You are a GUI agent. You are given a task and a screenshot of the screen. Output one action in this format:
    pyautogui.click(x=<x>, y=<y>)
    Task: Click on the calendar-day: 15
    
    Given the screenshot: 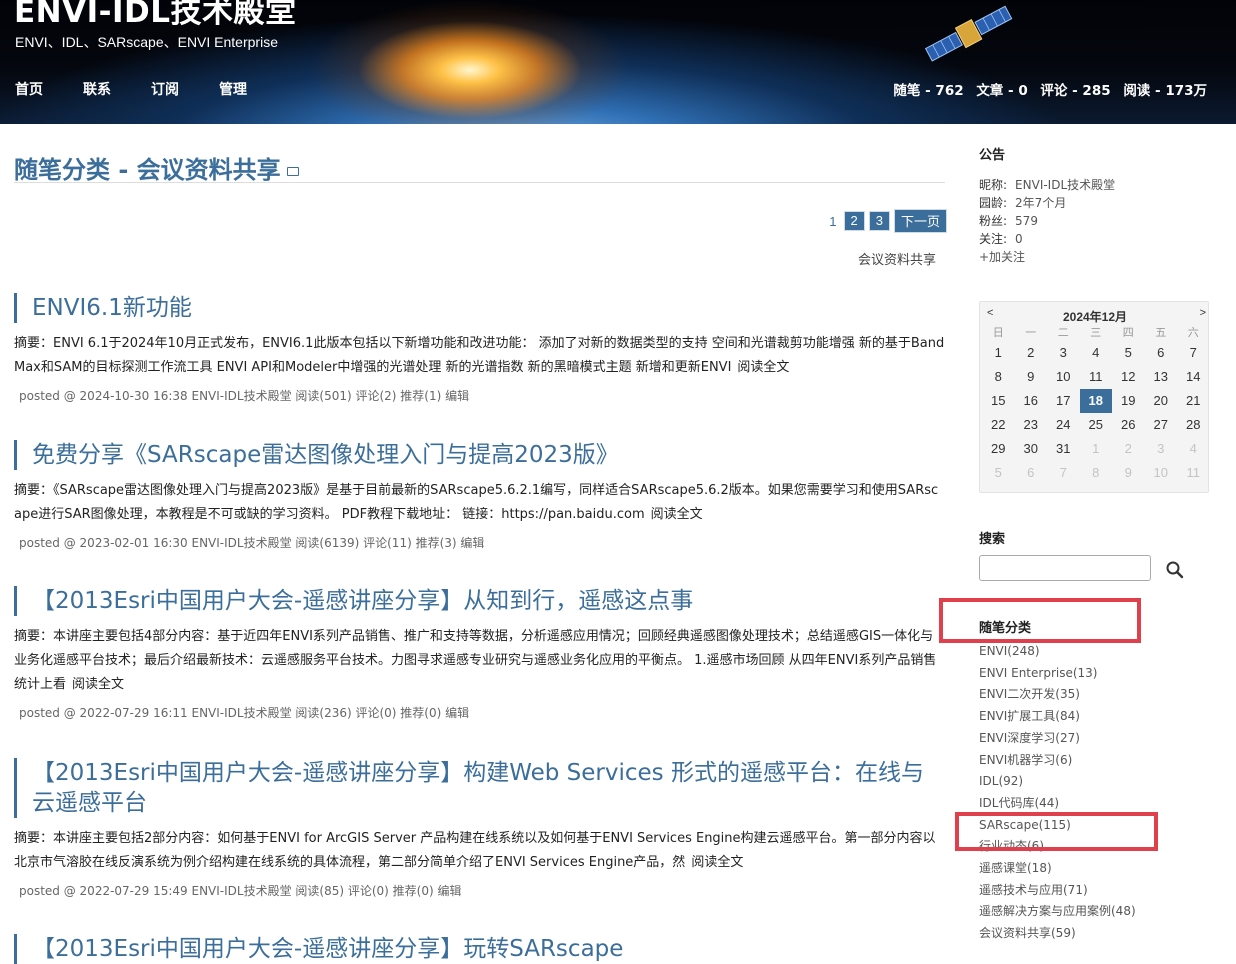 What is the action you would take?
    pyautogui.click(x=998, y=401)
    